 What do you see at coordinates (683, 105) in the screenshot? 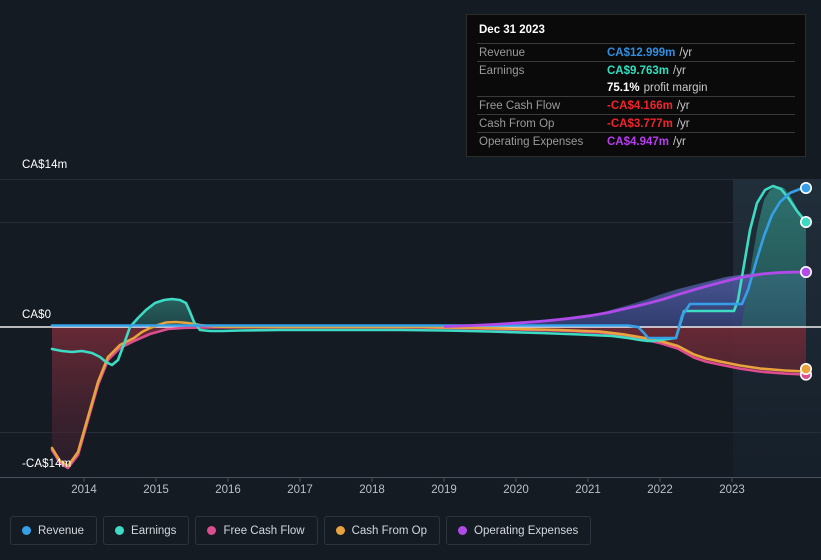
I see `tooltip-unit-free-cash-flow: /yr` at bounding box center [683, 105].